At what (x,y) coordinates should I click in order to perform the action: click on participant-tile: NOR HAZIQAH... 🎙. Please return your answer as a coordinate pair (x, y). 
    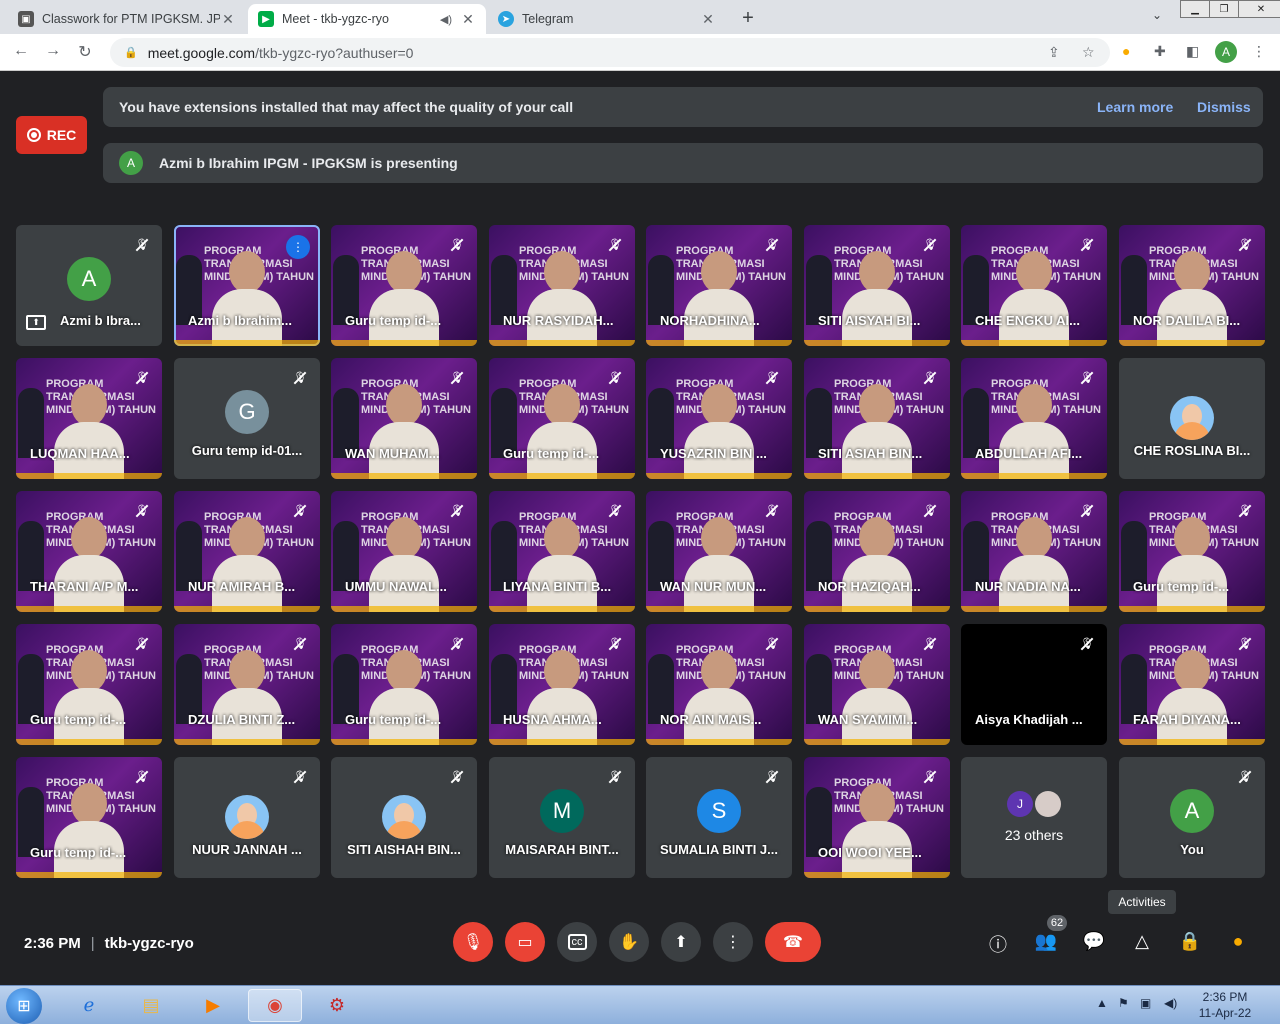
    Looking at the image, I should click on (877, 551).